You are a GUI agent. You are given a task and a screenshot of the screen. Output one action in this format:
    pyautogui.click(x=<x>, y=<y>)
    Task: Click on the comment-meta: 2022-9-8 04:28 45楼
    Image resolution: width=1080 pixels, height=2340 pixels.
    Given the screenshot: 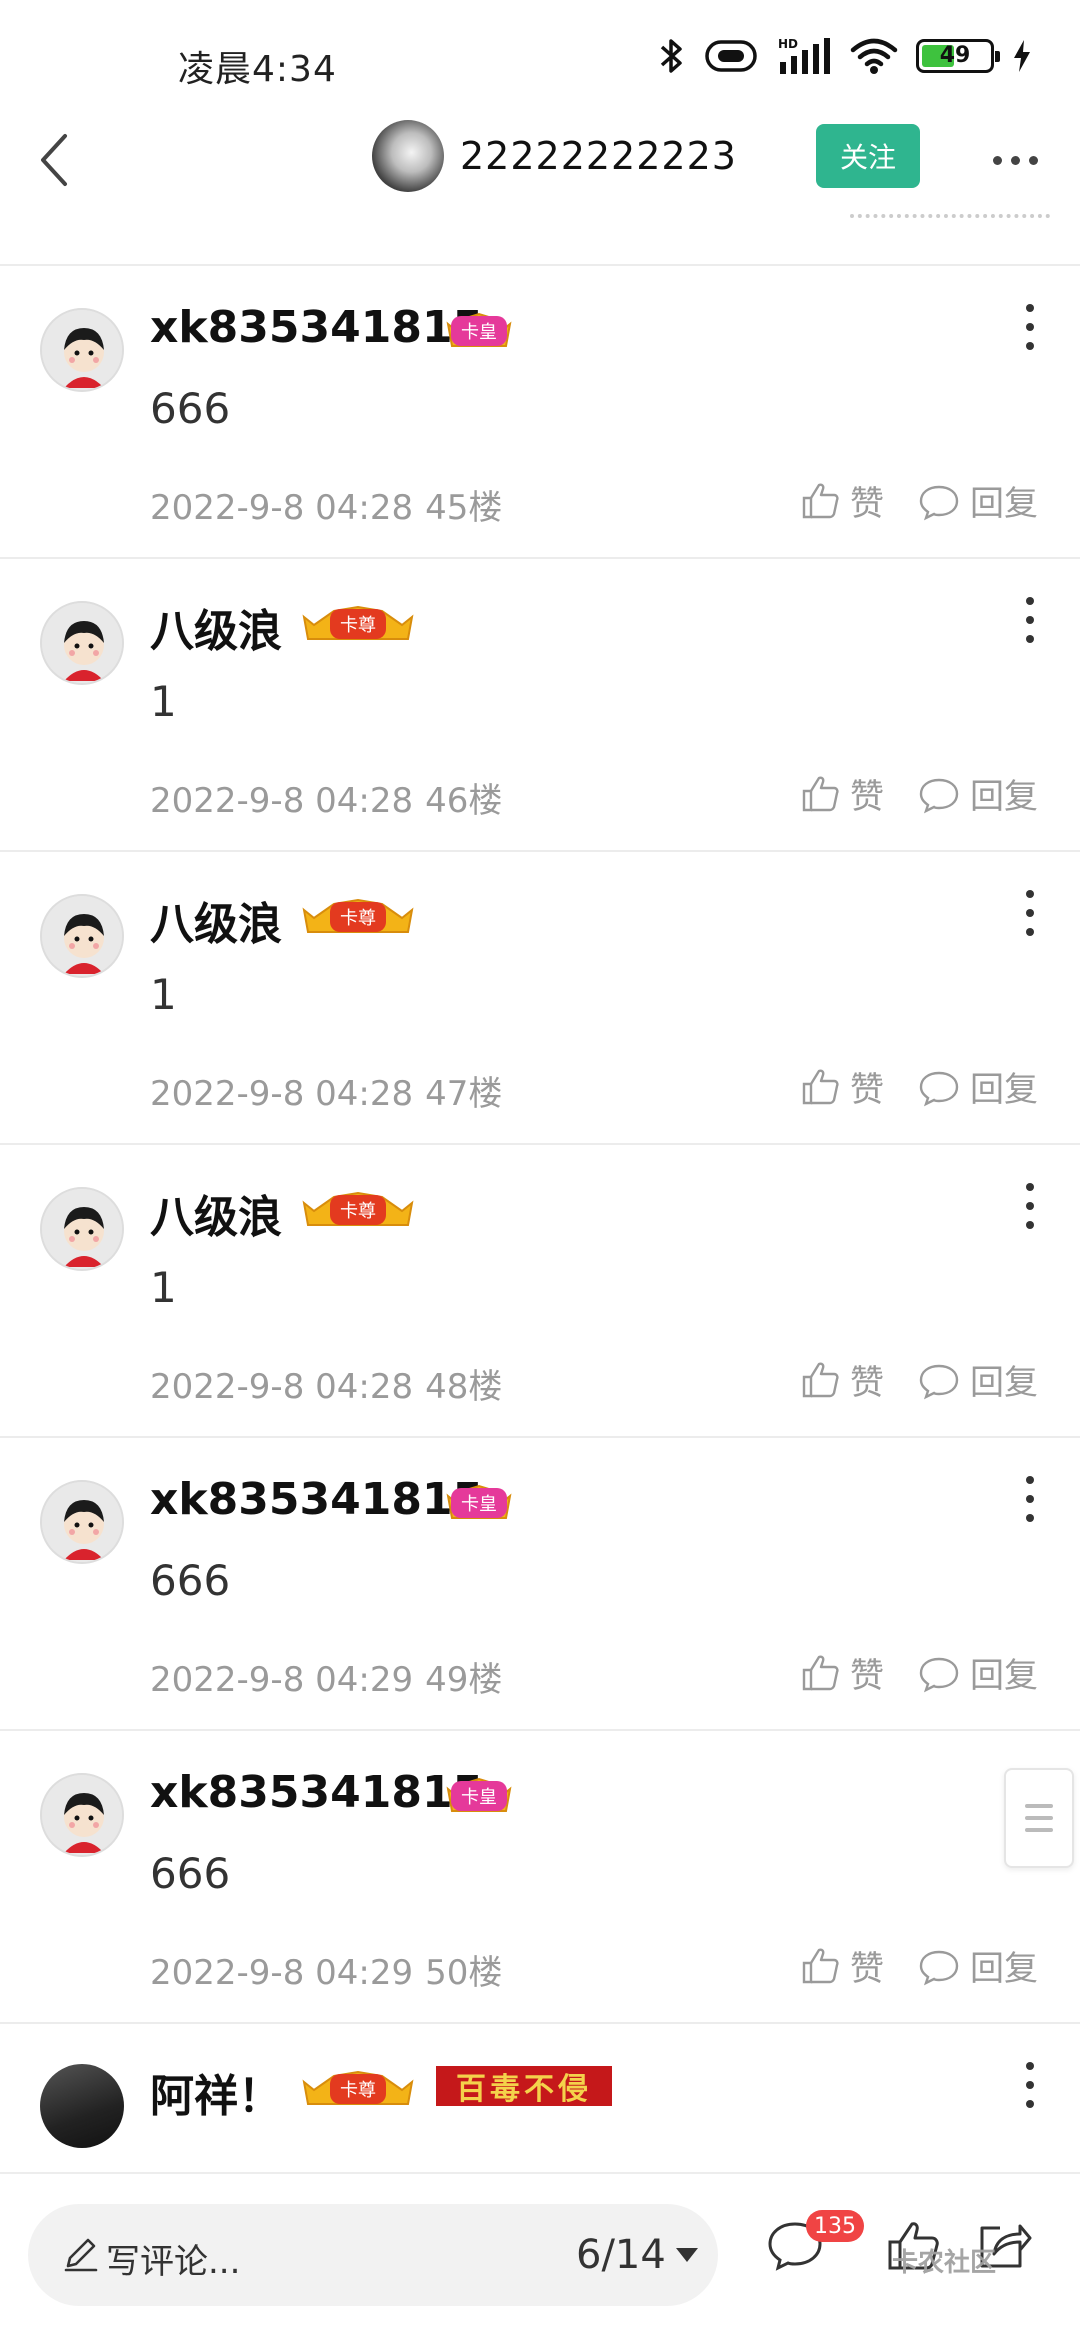 What is the action you would take?
    pyautogui.click(x=326, y=504)
    